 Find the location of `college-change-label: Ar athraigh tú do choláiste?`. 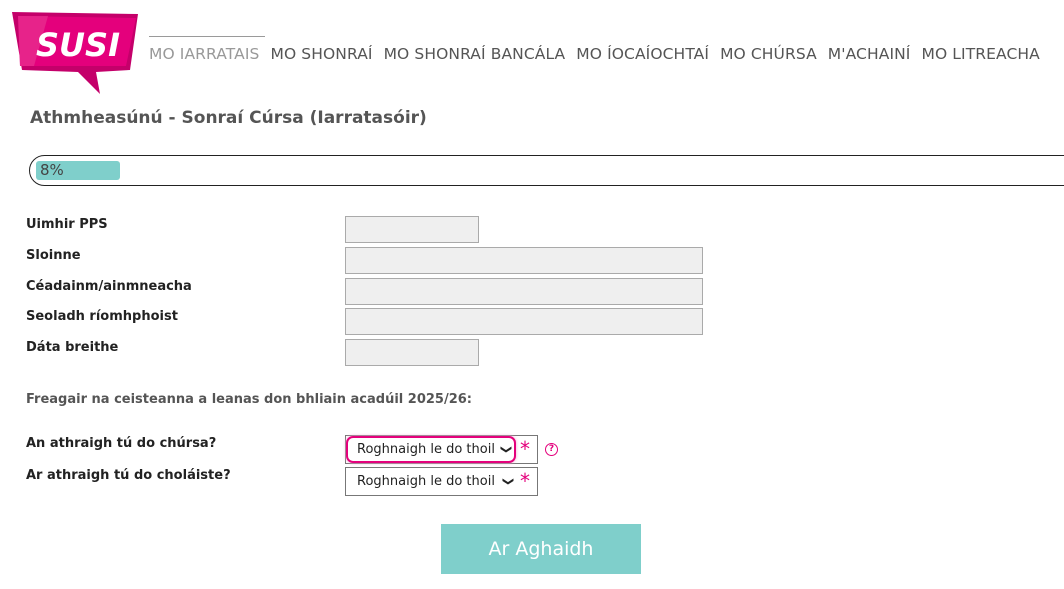

college-change-label: Ar athraigh tú do choláiste? is located at coordinates (128, 475).